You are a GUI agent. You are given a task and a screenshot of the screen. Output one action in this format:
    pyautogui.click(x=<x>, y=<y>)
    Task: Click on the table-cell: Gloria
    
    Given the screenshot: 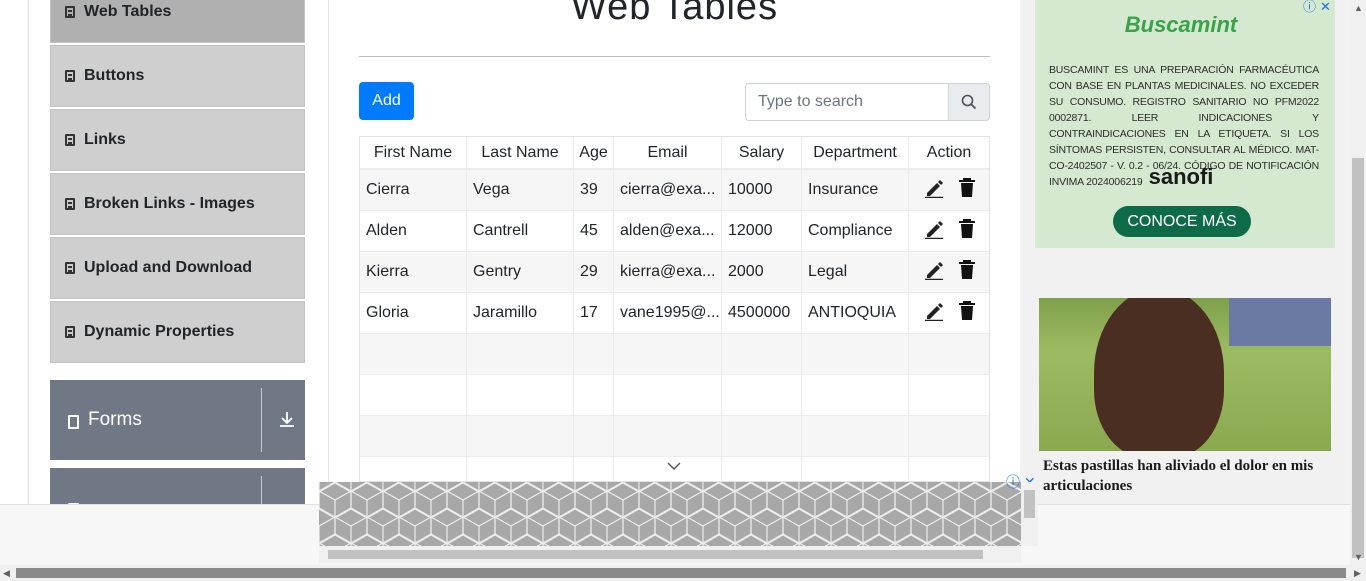 What is the action you would take?
    pyautogui.click(x=413, y=313)
    